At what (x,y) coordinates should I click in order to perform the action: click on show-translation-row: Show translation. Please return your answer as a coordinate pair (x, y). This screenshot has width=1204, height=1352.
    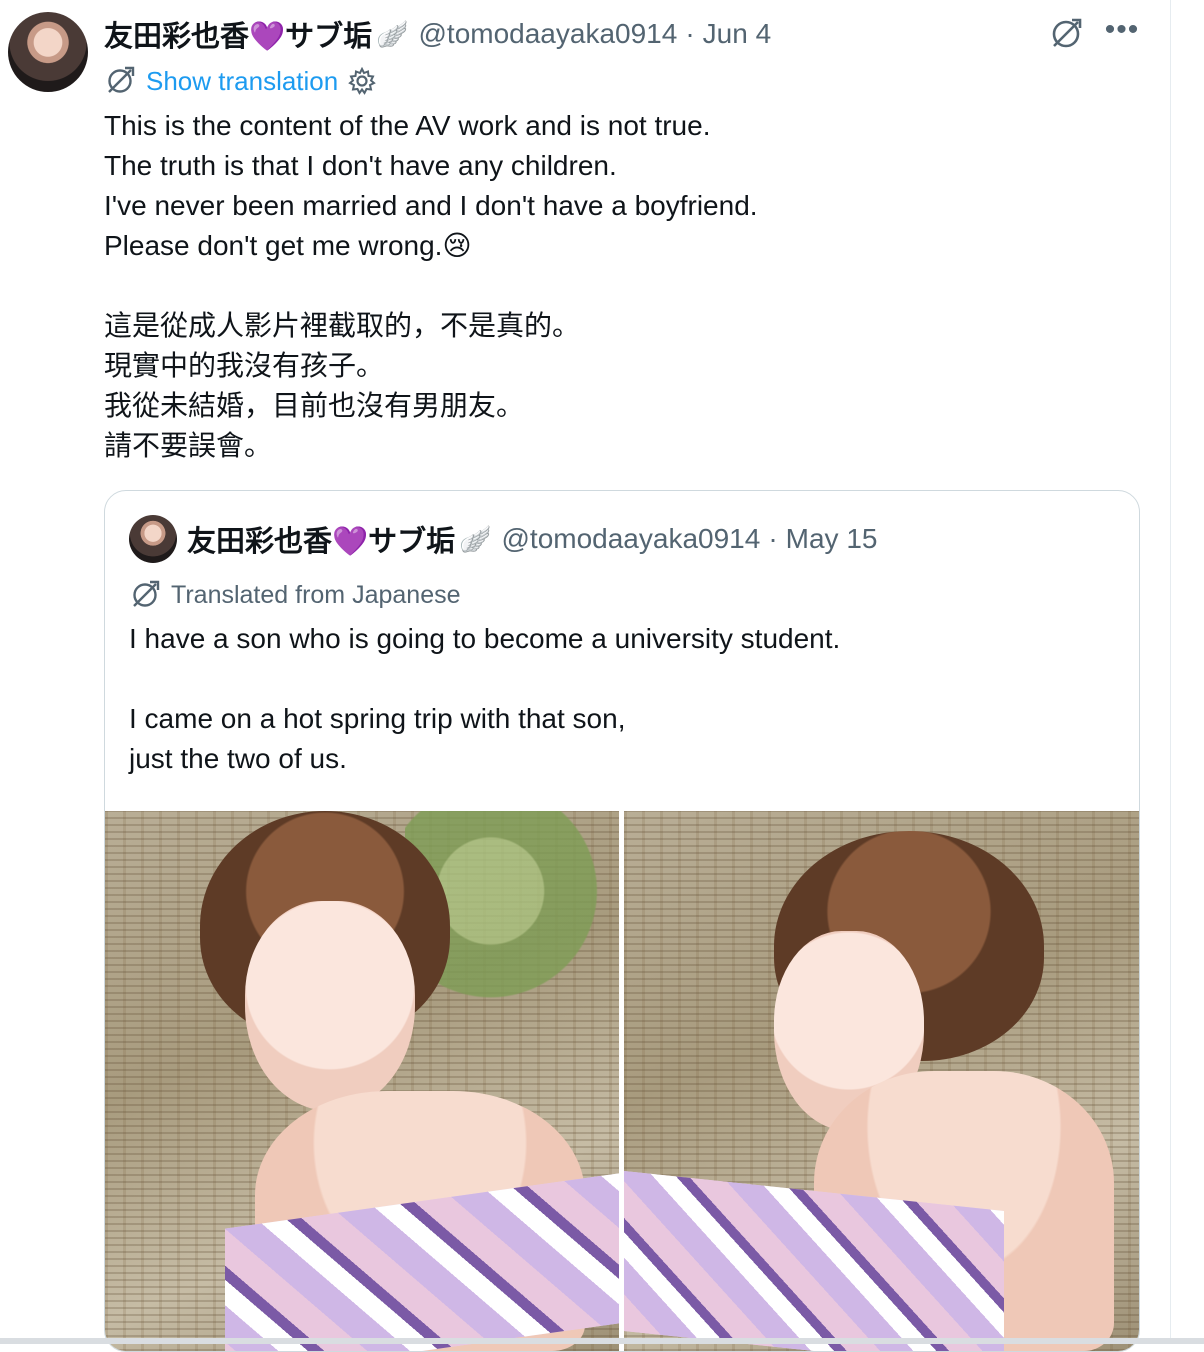
    Looking at the image, I should click on (240, 81).